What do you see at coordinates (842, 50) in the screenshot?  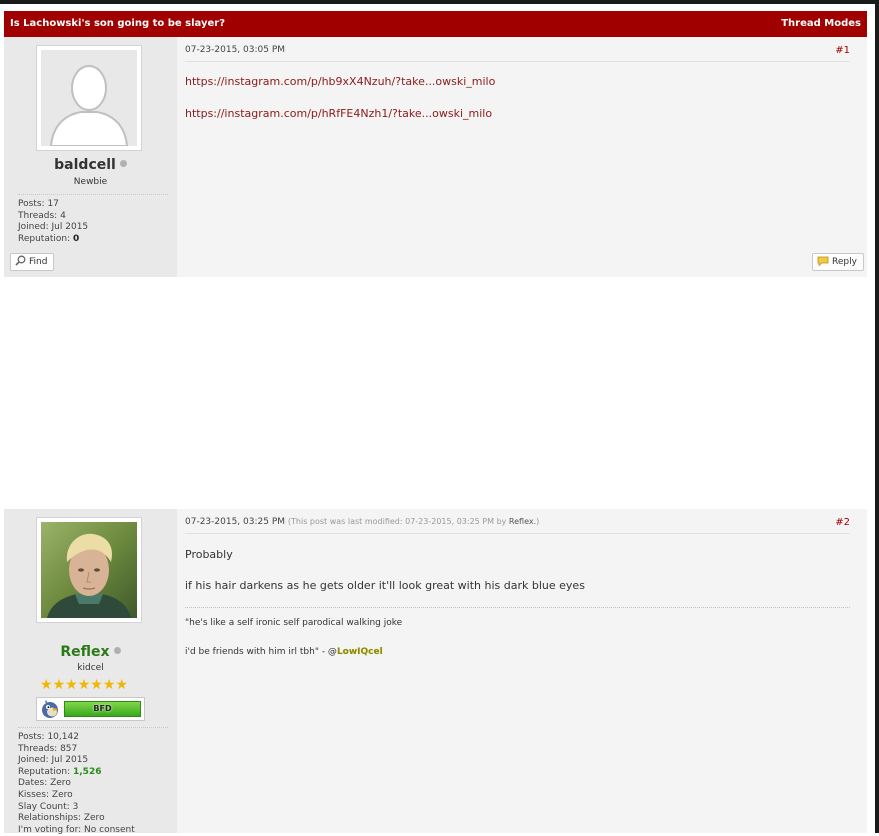 I see `post-number-link: #1` at bounding box center [842, 50].